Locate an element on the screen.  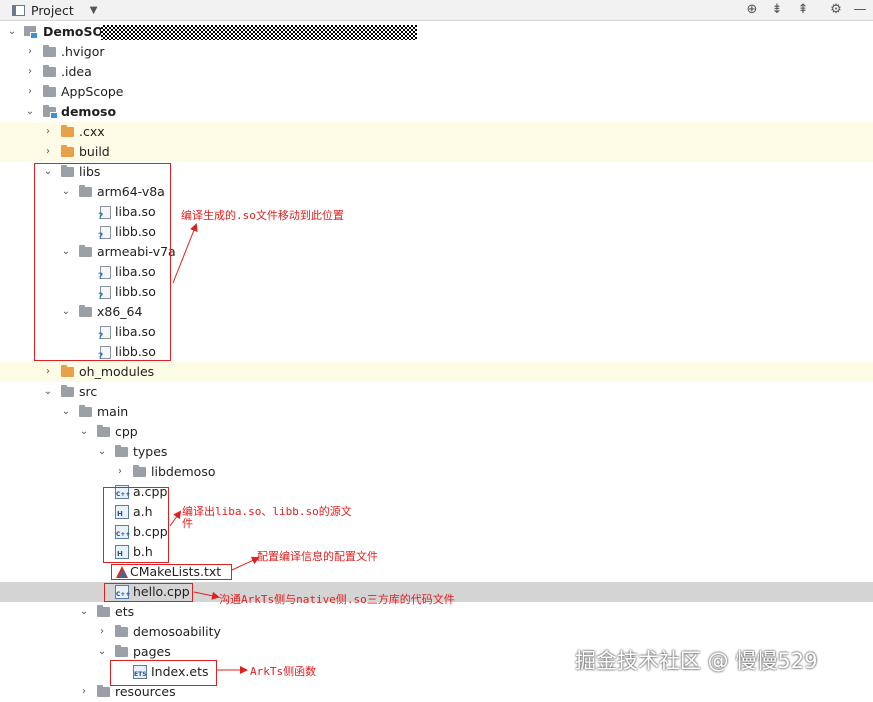
libs-arrow is located at coordinates (185, 253).